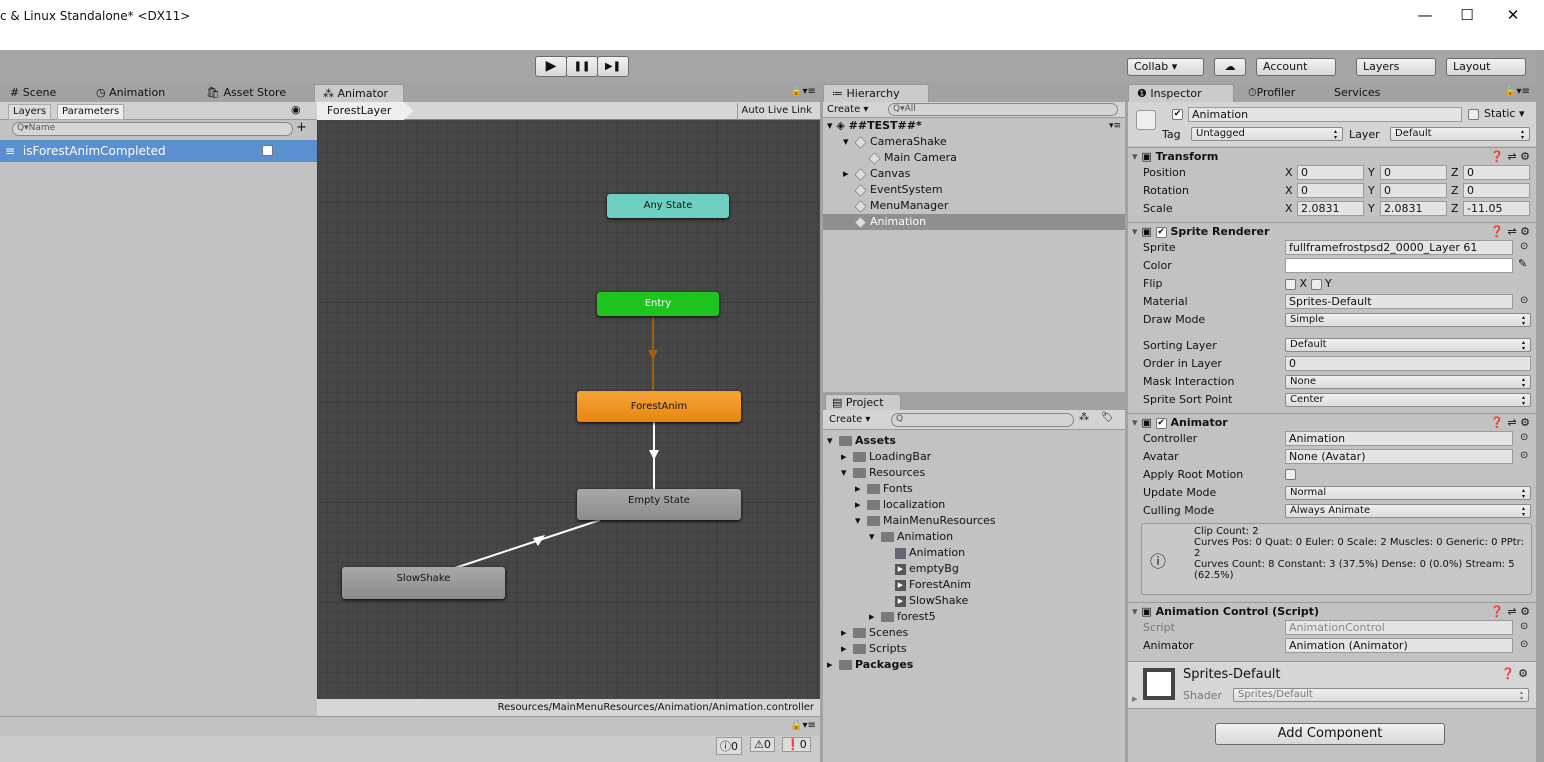 The height and width of the screenshot is (762, 1544). I want to click on project-item: ▶ SlowShake, so click(895, 601).